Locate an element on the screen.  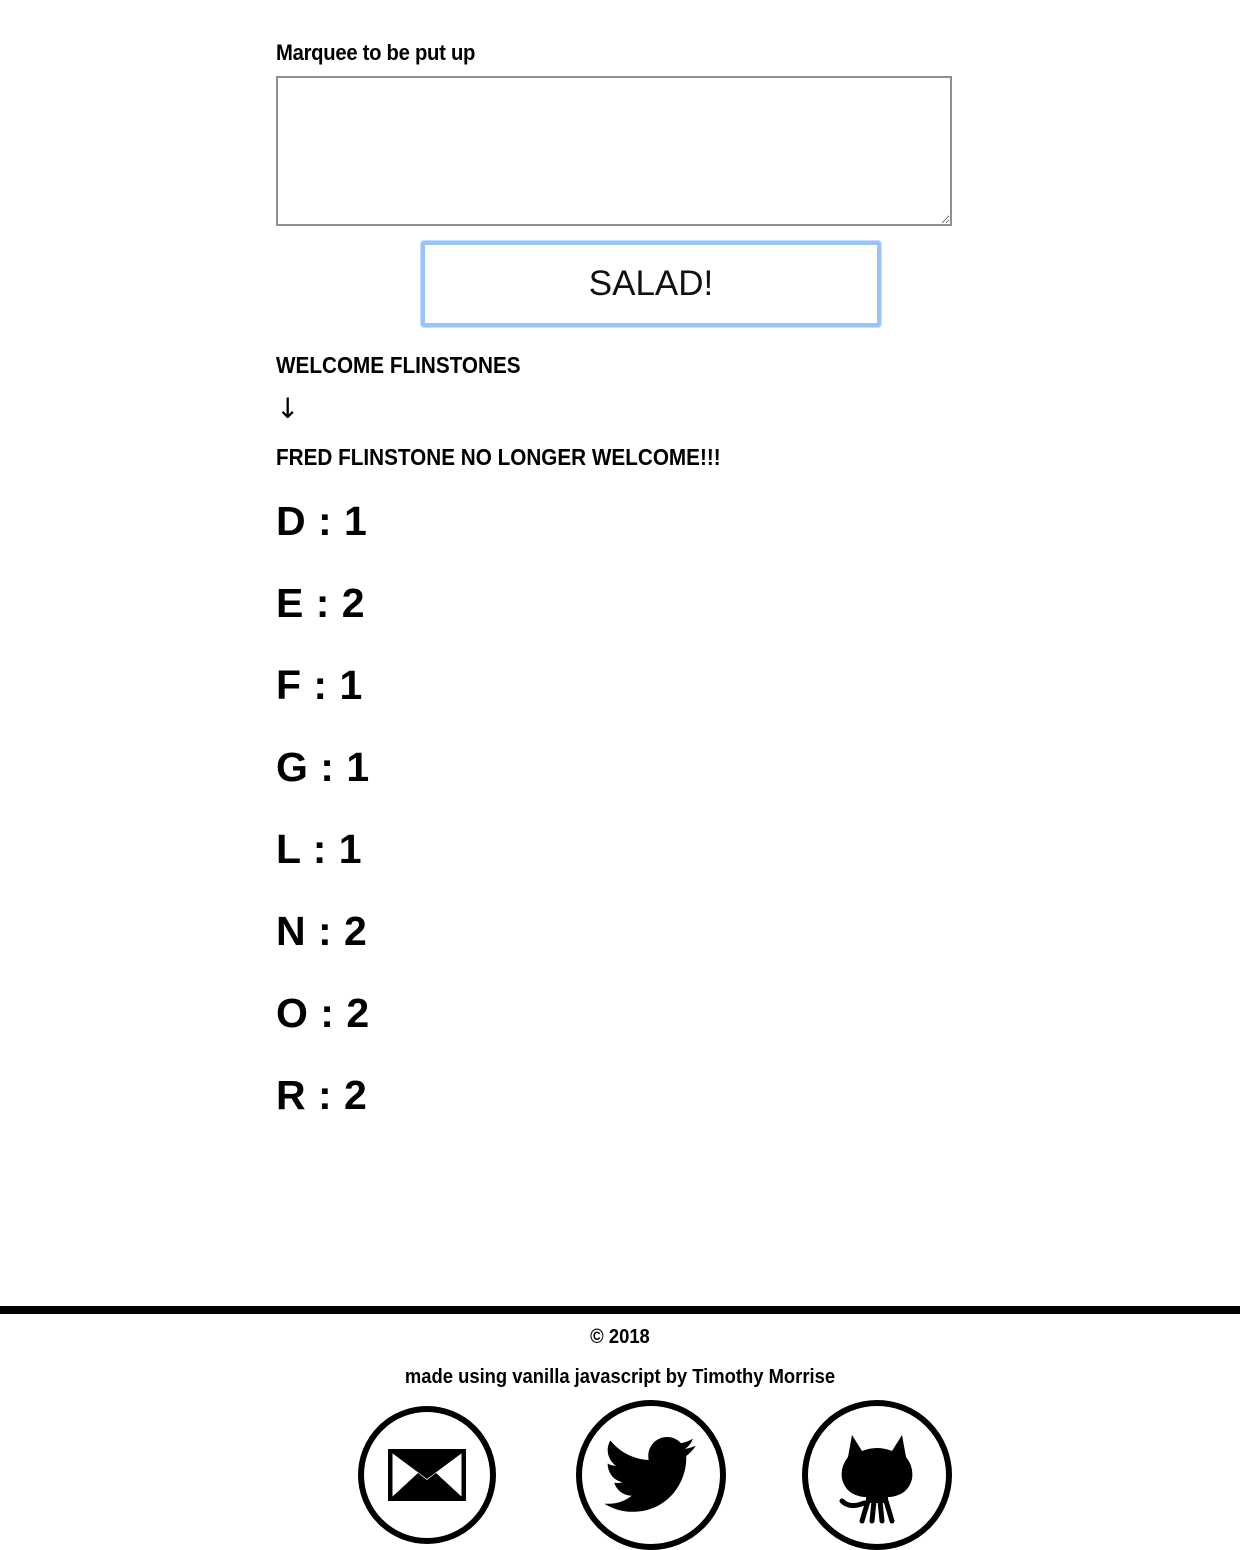
github-link is located at coordinates (877, 1475).